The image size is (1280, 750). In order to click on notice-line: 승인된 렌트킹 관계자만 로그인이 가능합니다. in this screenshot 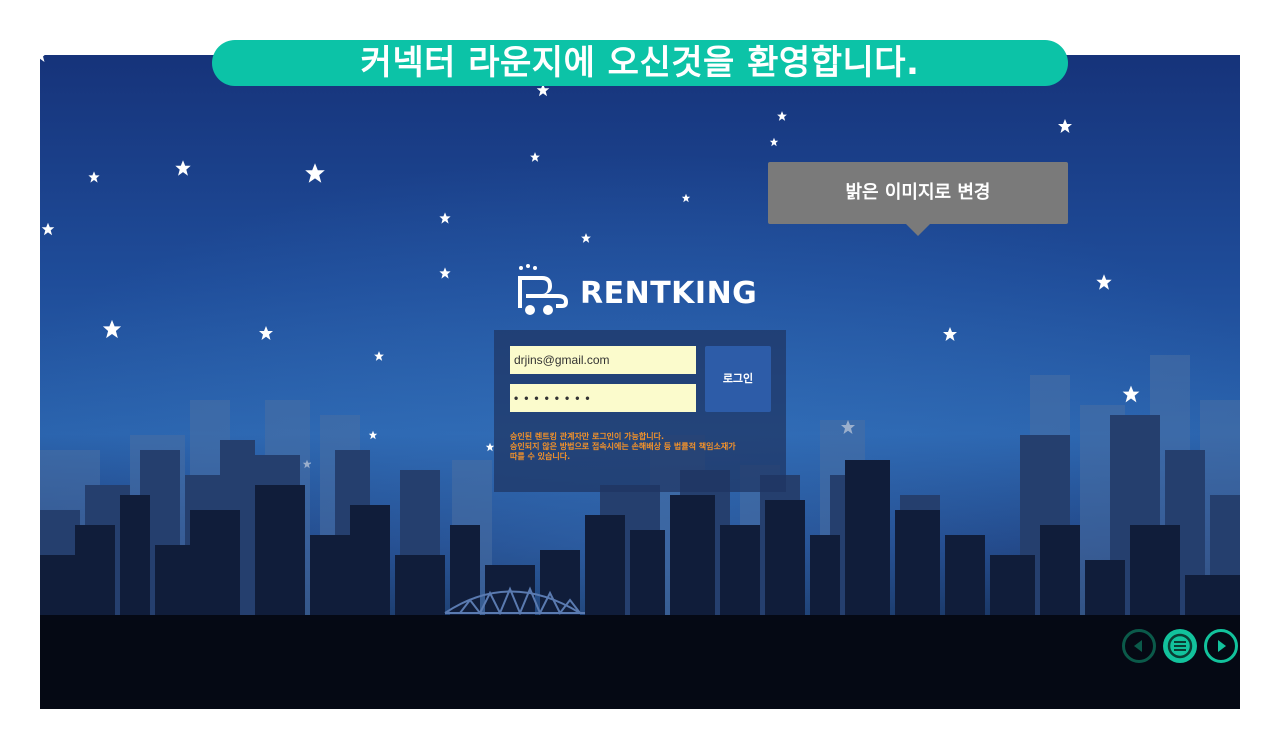, I will do `click(587, 436)`.